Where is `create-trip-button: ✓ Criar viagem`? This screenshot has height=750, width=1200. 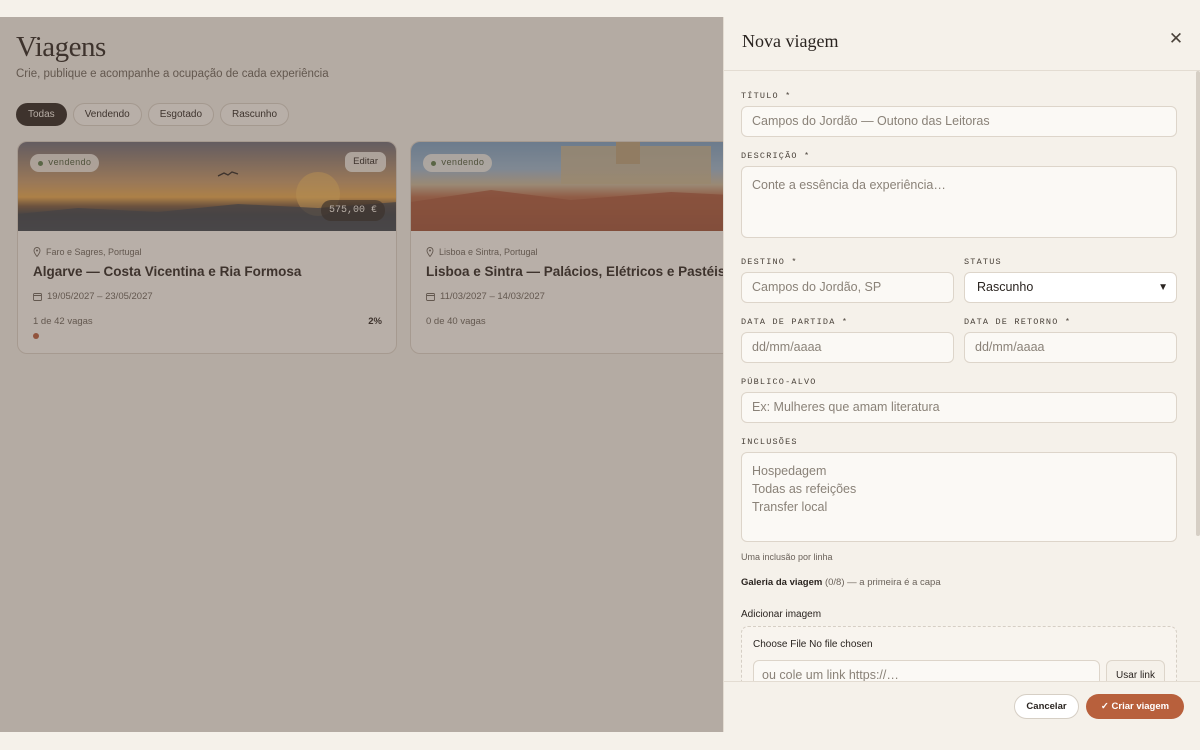
create-trip-button: ✓ Criar viagem is located at coordinates (1135, 706).